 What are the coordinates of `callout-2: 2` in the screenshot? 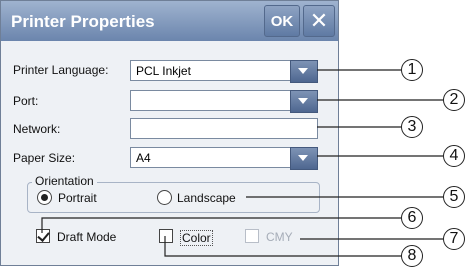 It's located at (454, 100).